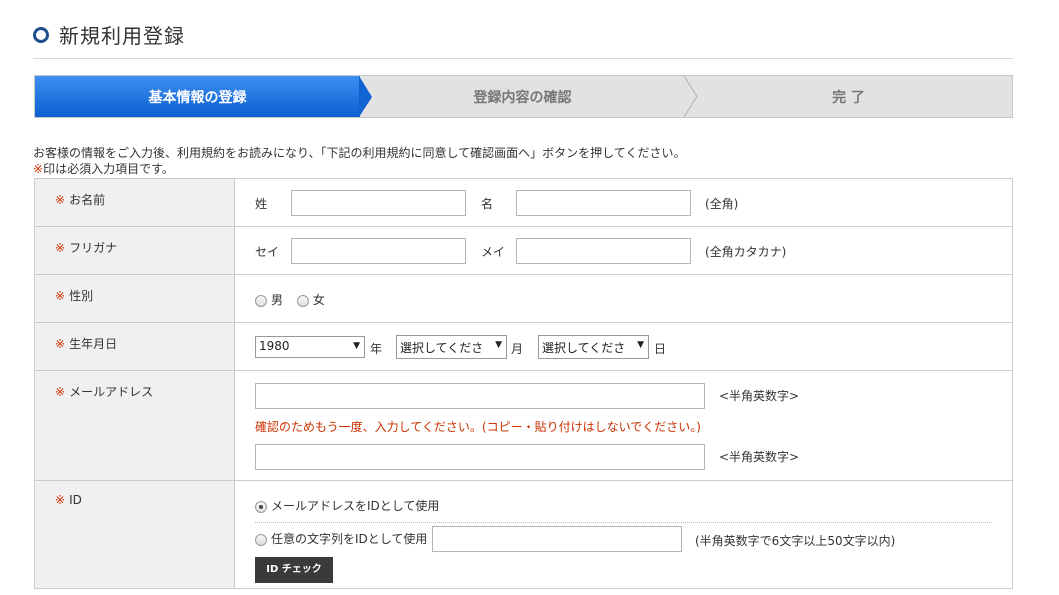  Describe the element at coordinates (93, 344) in the screenshot. I see `birthday-label: 生年月日` at that location.